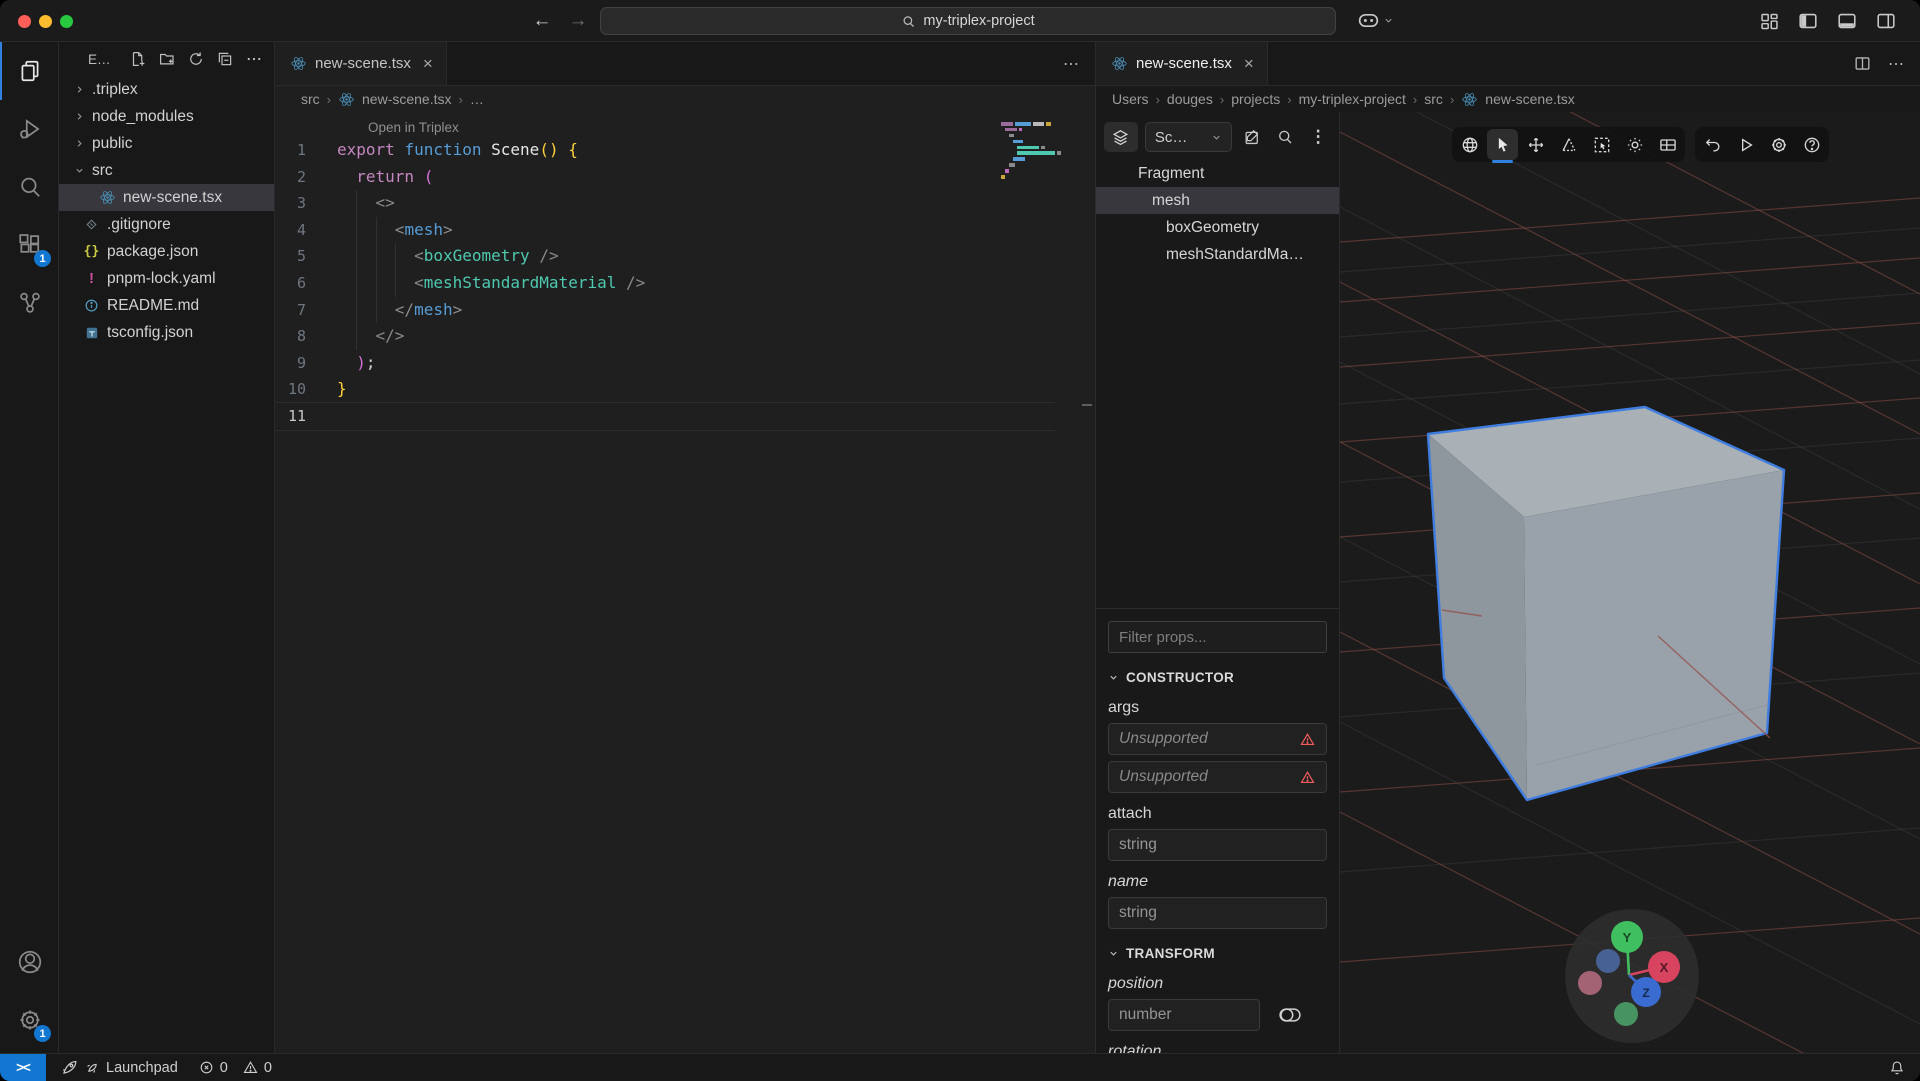  Describe the element at coordinates (578, 21) in the screenshot. I see `forward-arrow-icon: →` at that location.